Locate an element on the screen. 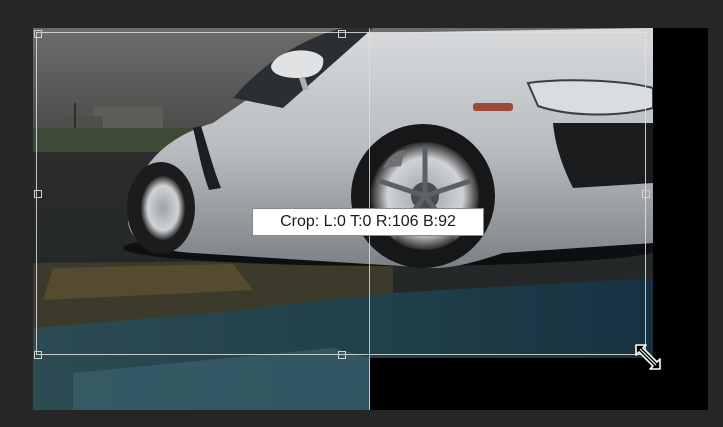 The width and height of the screenshot is (723, 427). crop-handle-bottom-left is located at coordinates (38, 355).